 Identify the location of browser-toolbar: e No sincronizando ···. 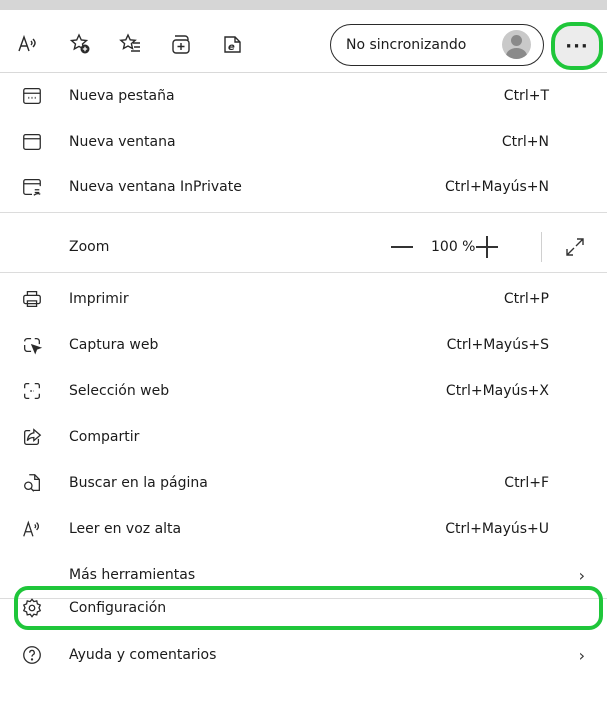
(303, 36).